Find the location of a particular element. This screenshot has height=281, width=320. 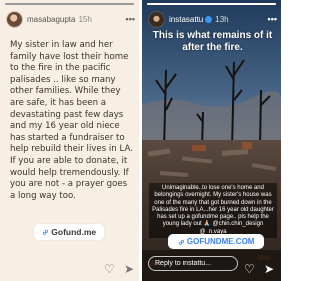

story-header: masabagupta 15h ••• is located at coordinates (70, 19).